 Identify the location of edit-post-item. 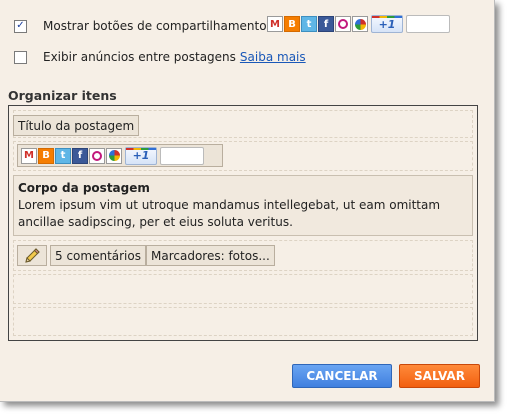
(32, 255).